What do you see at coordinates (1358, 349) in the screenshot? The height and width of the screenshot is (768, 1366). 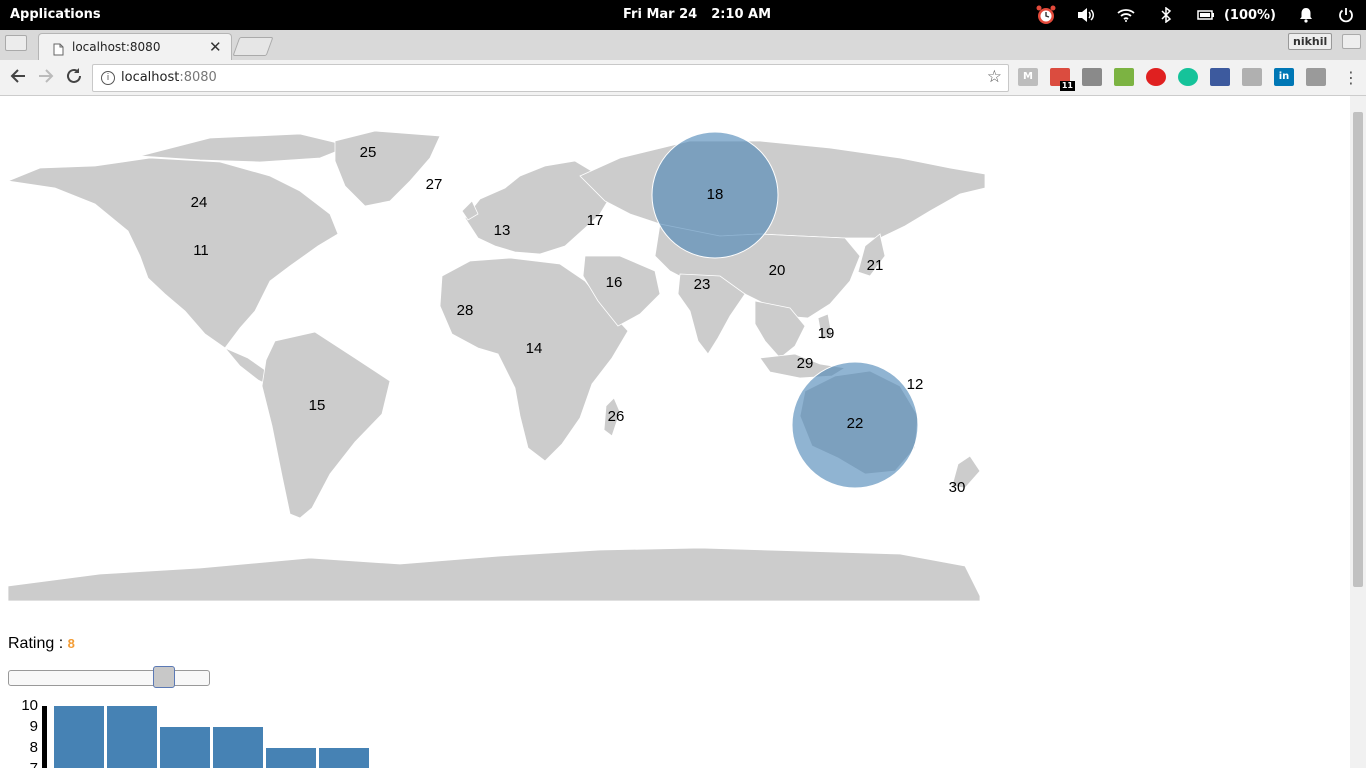 I see `scrollbar-thumb` at bounding box center [1358, 349].